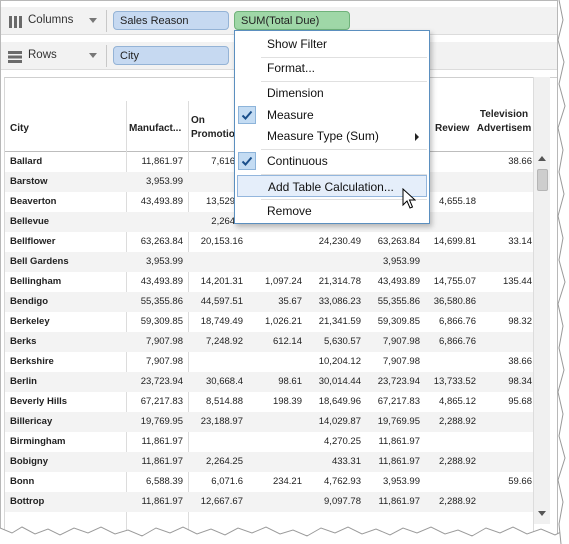 The image size is (569, 544). I want to click on on-promotion-cell: 6,071.6, so click(227, 481).